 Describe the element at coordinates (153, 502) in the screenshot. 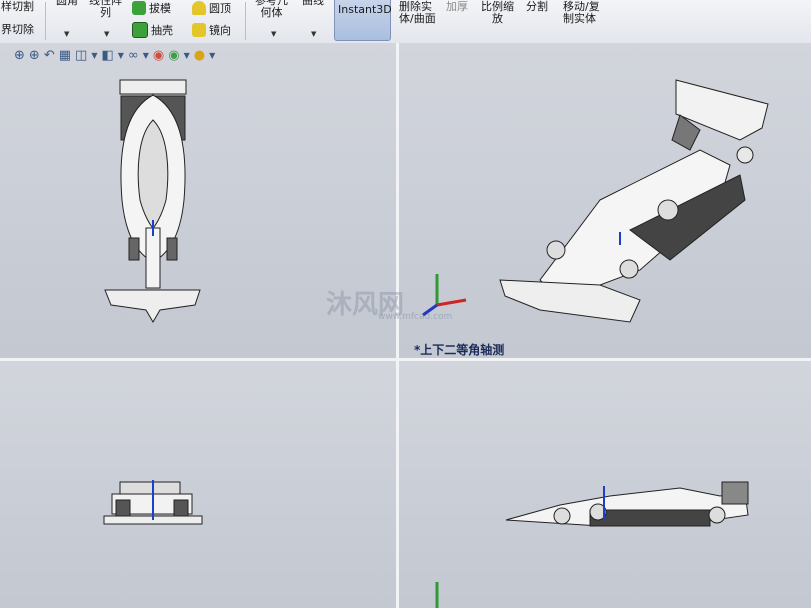

I see `car-front-view` at that location.